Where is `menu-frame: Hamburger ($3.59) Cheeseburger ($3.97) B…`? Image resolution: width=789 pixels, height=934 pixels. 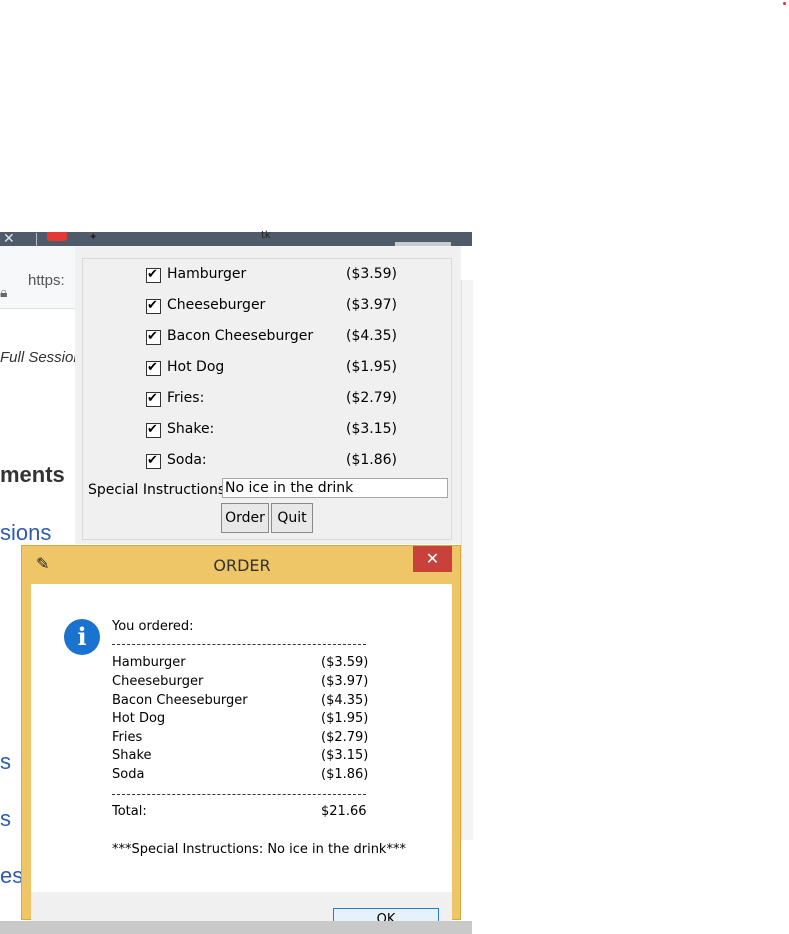 menu-frame: Hamburger ($3.59) Cheeseburger ($3.97) B… is located at coordinates (267, 399).